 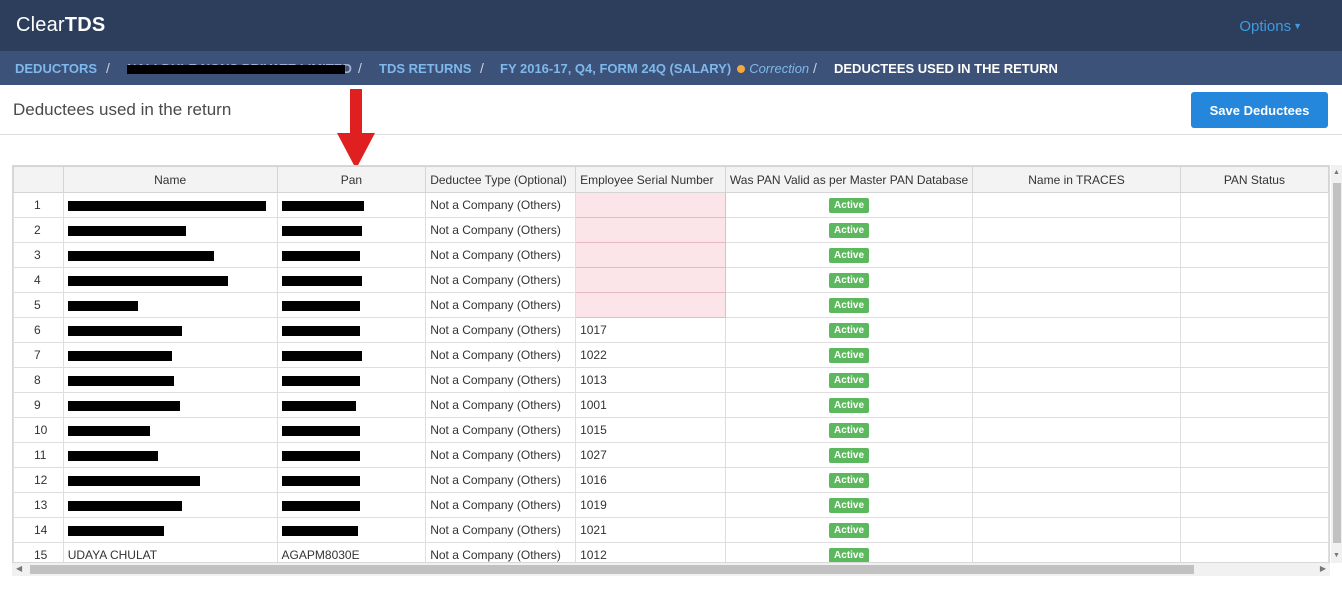 I want to click on cell-serial: 1027, so click(x=650, y=455).